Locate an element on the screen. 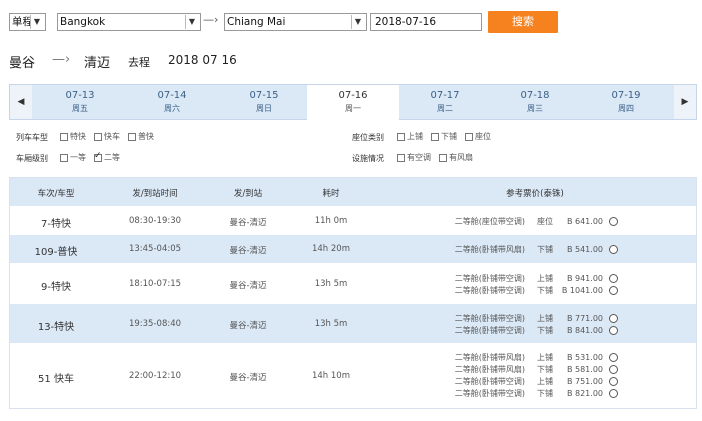  date-tab-active: 07-16 周一 is located at coordinates (353, 103).